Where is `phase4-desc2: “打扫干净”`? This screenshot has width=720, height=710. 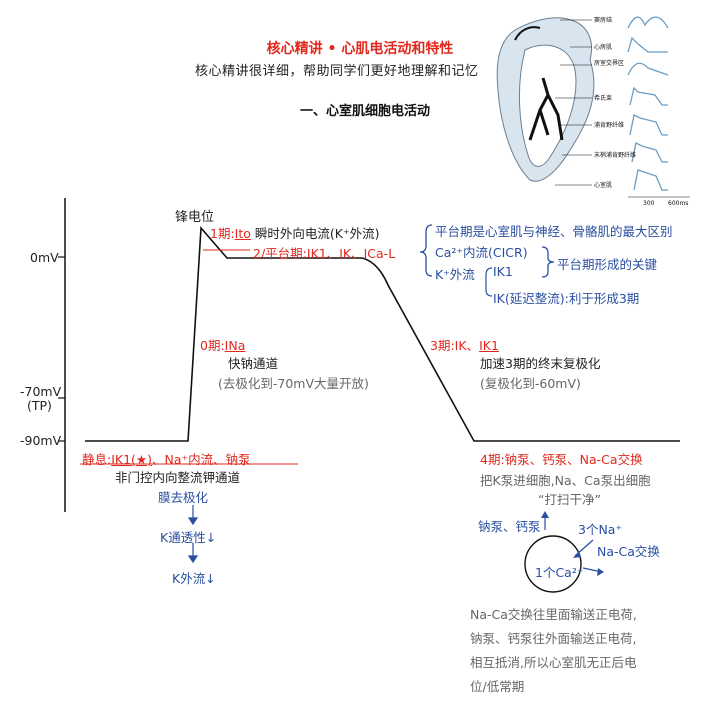
phase4-desc2: “打扫干净” is located at coordinates (569, 499).